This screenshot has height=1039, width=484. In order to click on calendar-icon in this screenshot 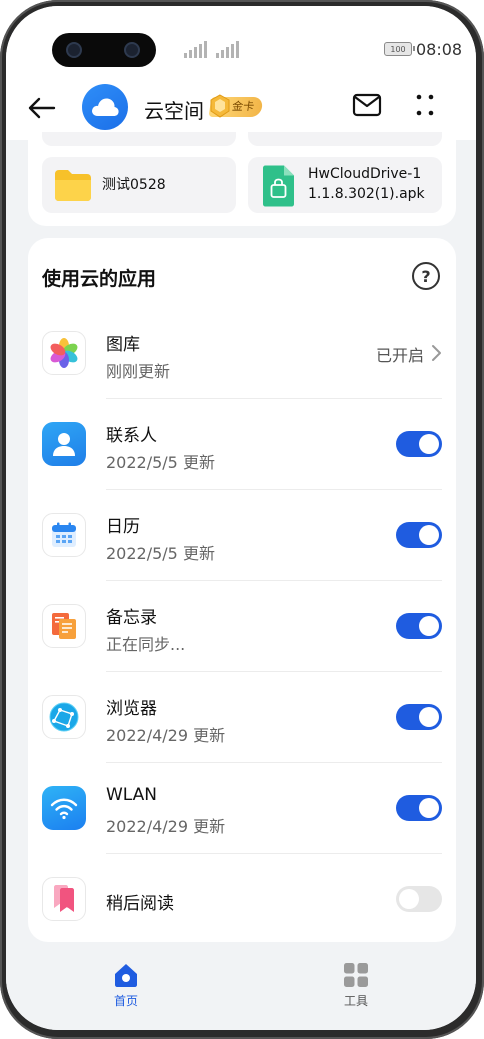, I will do `click(64, 535)`.